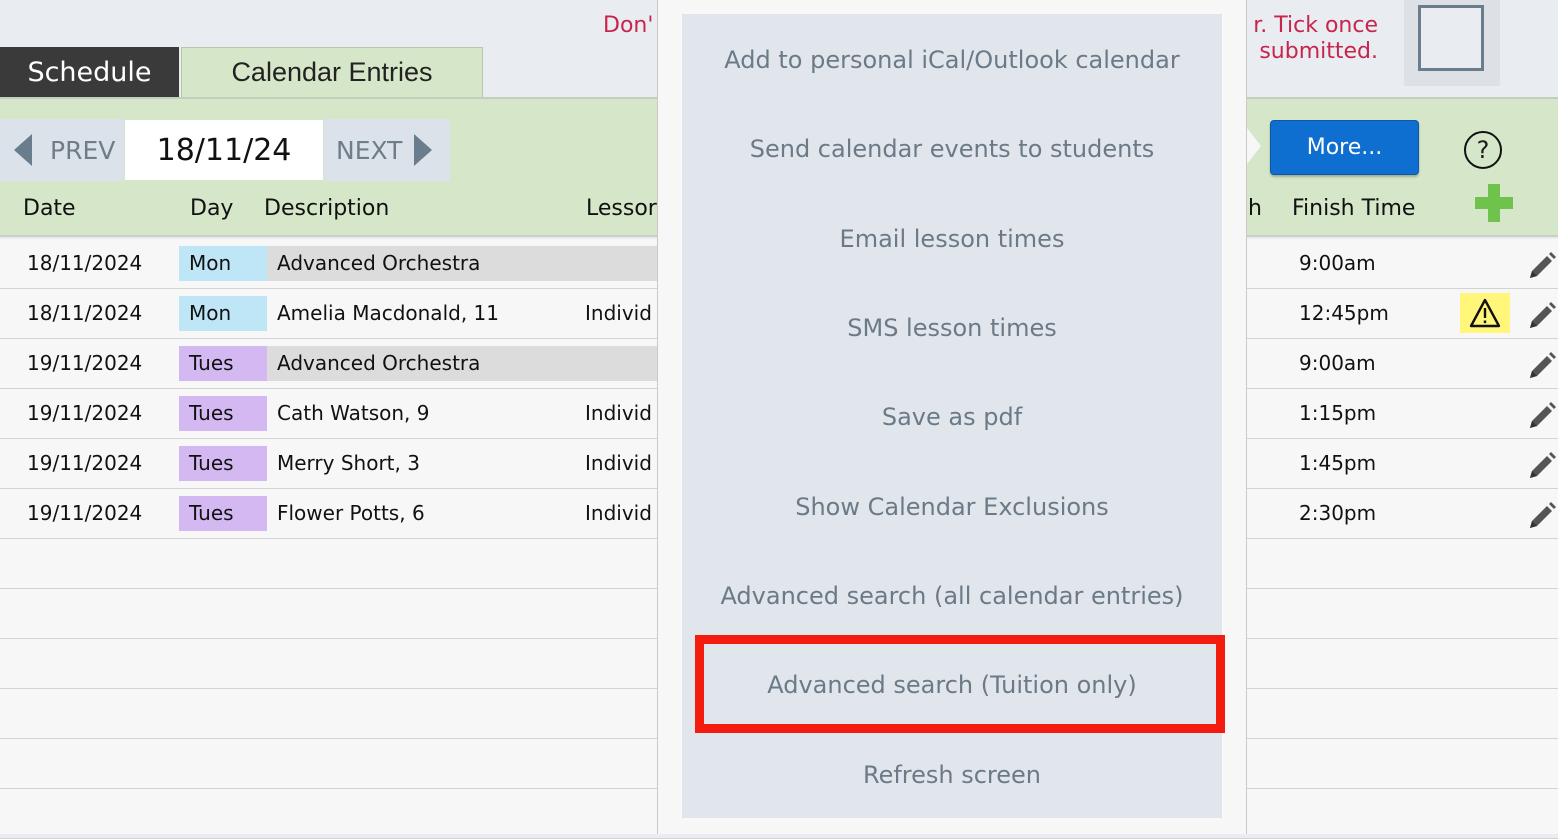 This screenshot has height=839, width=1558. I want to click on warning-line-2: submitted., so click(1318, 51).